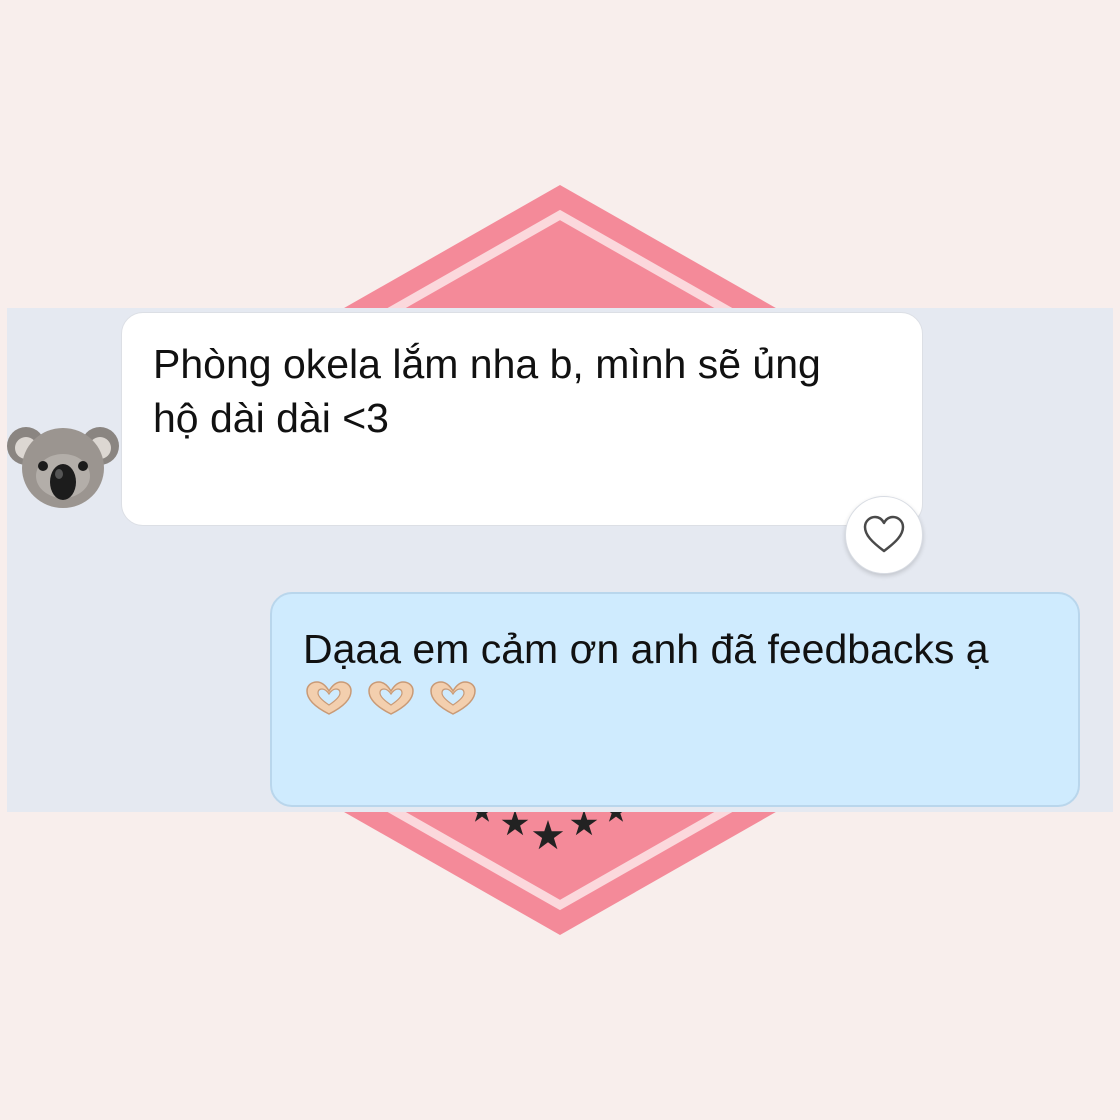 This screenshot has width=1120, height=1120. Describe the element at coordinates (646, 649) in the screenshot. I see `outgoing-message-text: Dạaa em cảm ơn anh đã feedbacks ạ` at that location.